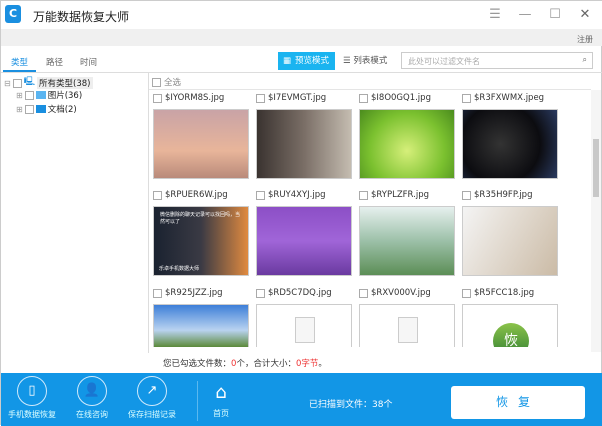  Describe the element at coordinates (195, 98) in the screenshot. I see `file-name: $IYORM8S.jpg` at that location.